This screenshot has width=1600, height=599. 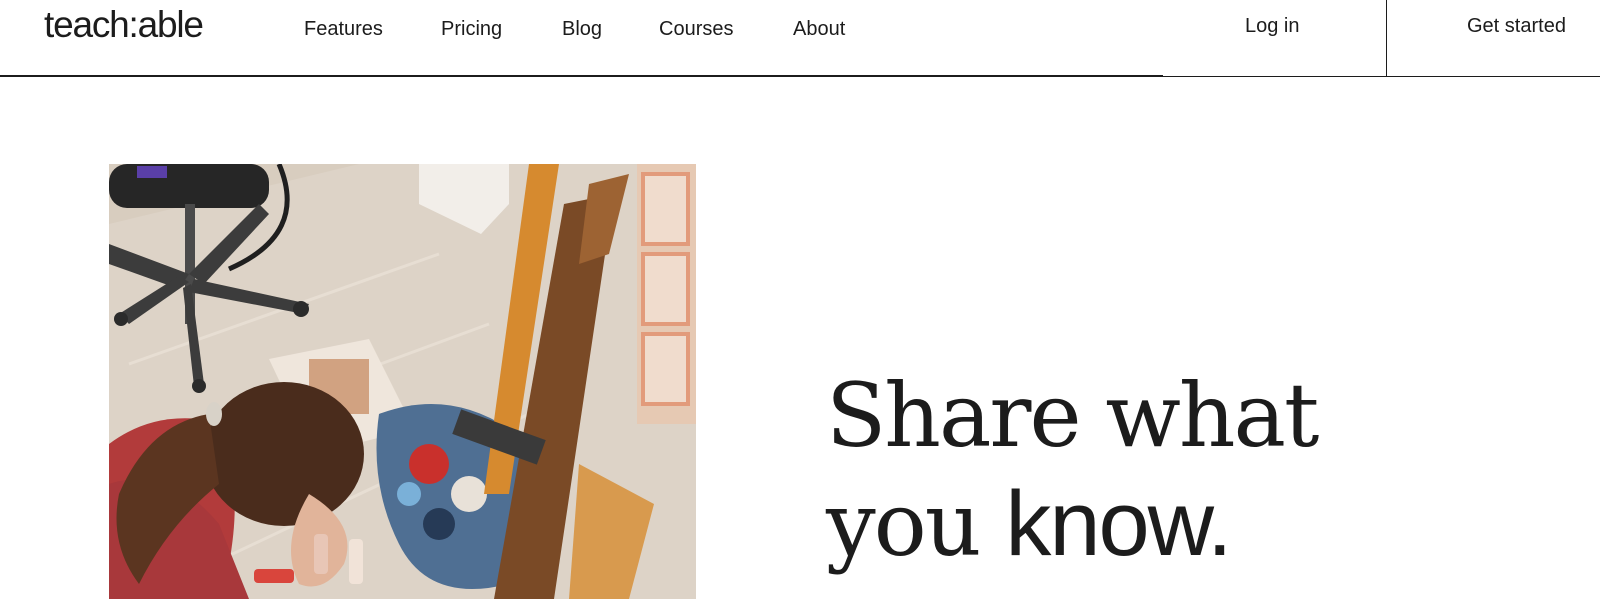 What do you see at coordinates (1386, 38) in the screenshot?
I see `header-divider` at bounding box center [1386, 38].